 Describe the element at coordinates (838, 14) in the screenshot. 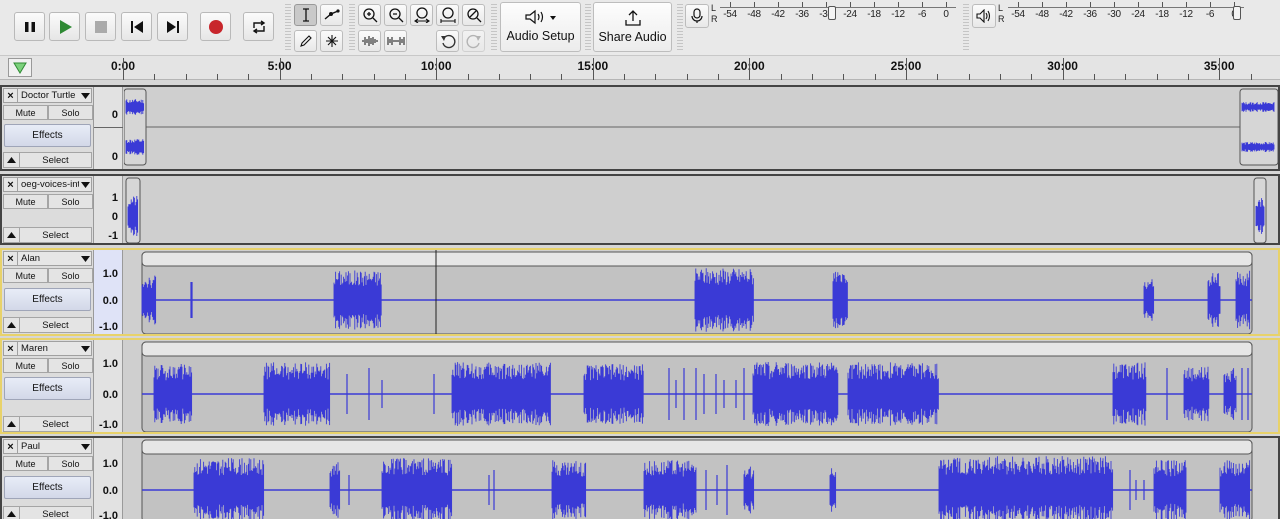

I see `recording-meter: -54 -48 -42 -36 -30 -24 -18 -12 -6 0` at that location.